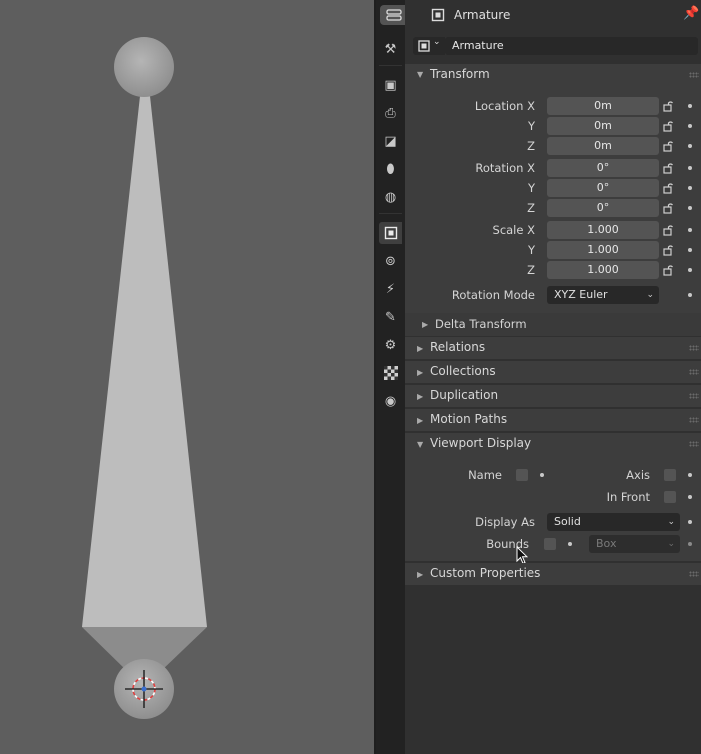  Describe the element at coordinates (531, 270) in the screenshot. I see `scale-z-label: Z` at that location.